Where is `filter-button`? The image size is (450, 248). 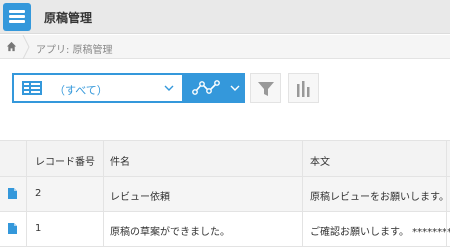 filter-button is located at coordinates (265, 88).